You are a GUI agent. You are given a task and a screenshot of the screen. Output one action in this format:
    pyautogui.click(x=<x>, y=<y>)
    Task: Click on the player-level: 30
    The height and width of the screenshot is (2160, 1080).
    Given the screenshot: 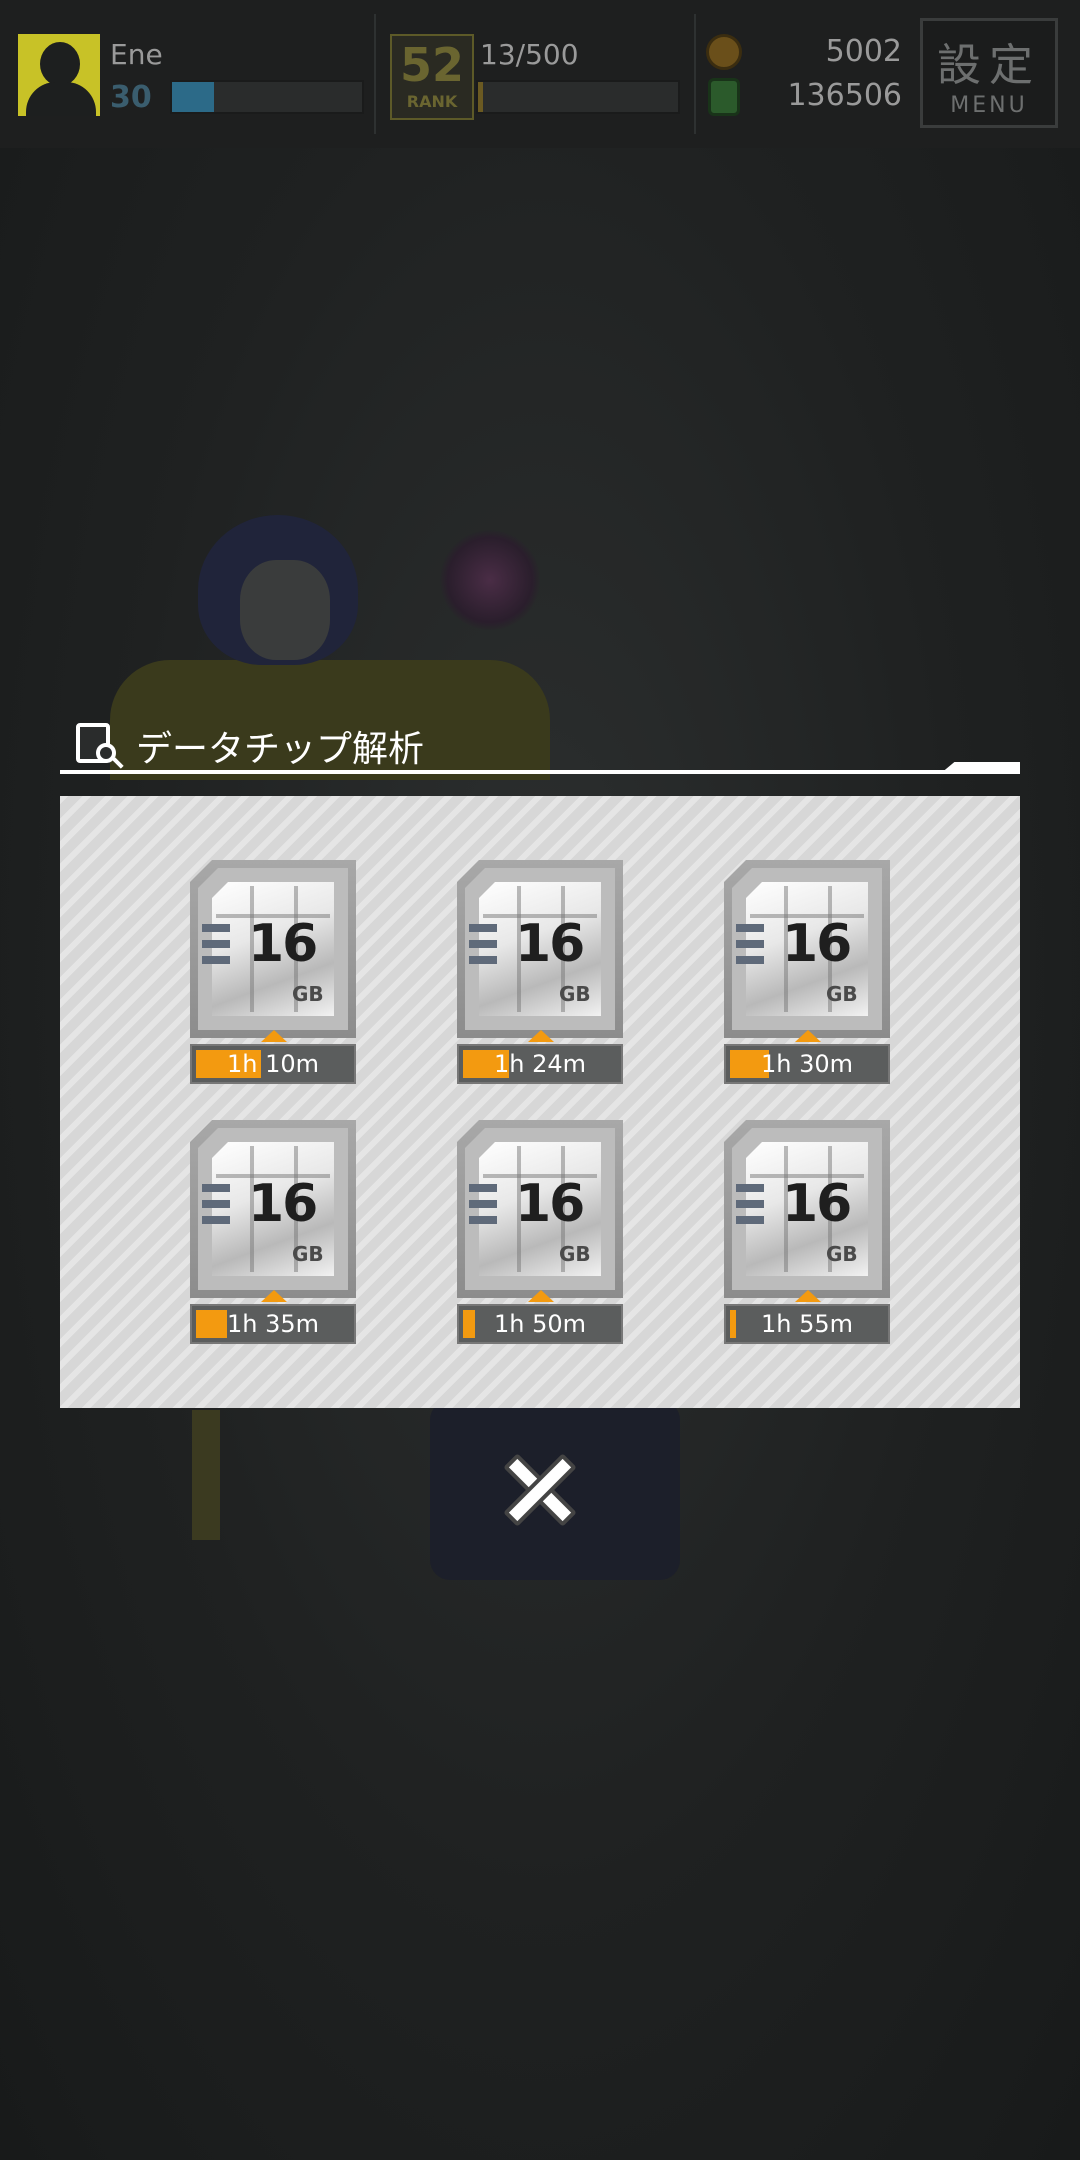 What is the action you would take?
    pyautogui.click(x=131, y=97)
    